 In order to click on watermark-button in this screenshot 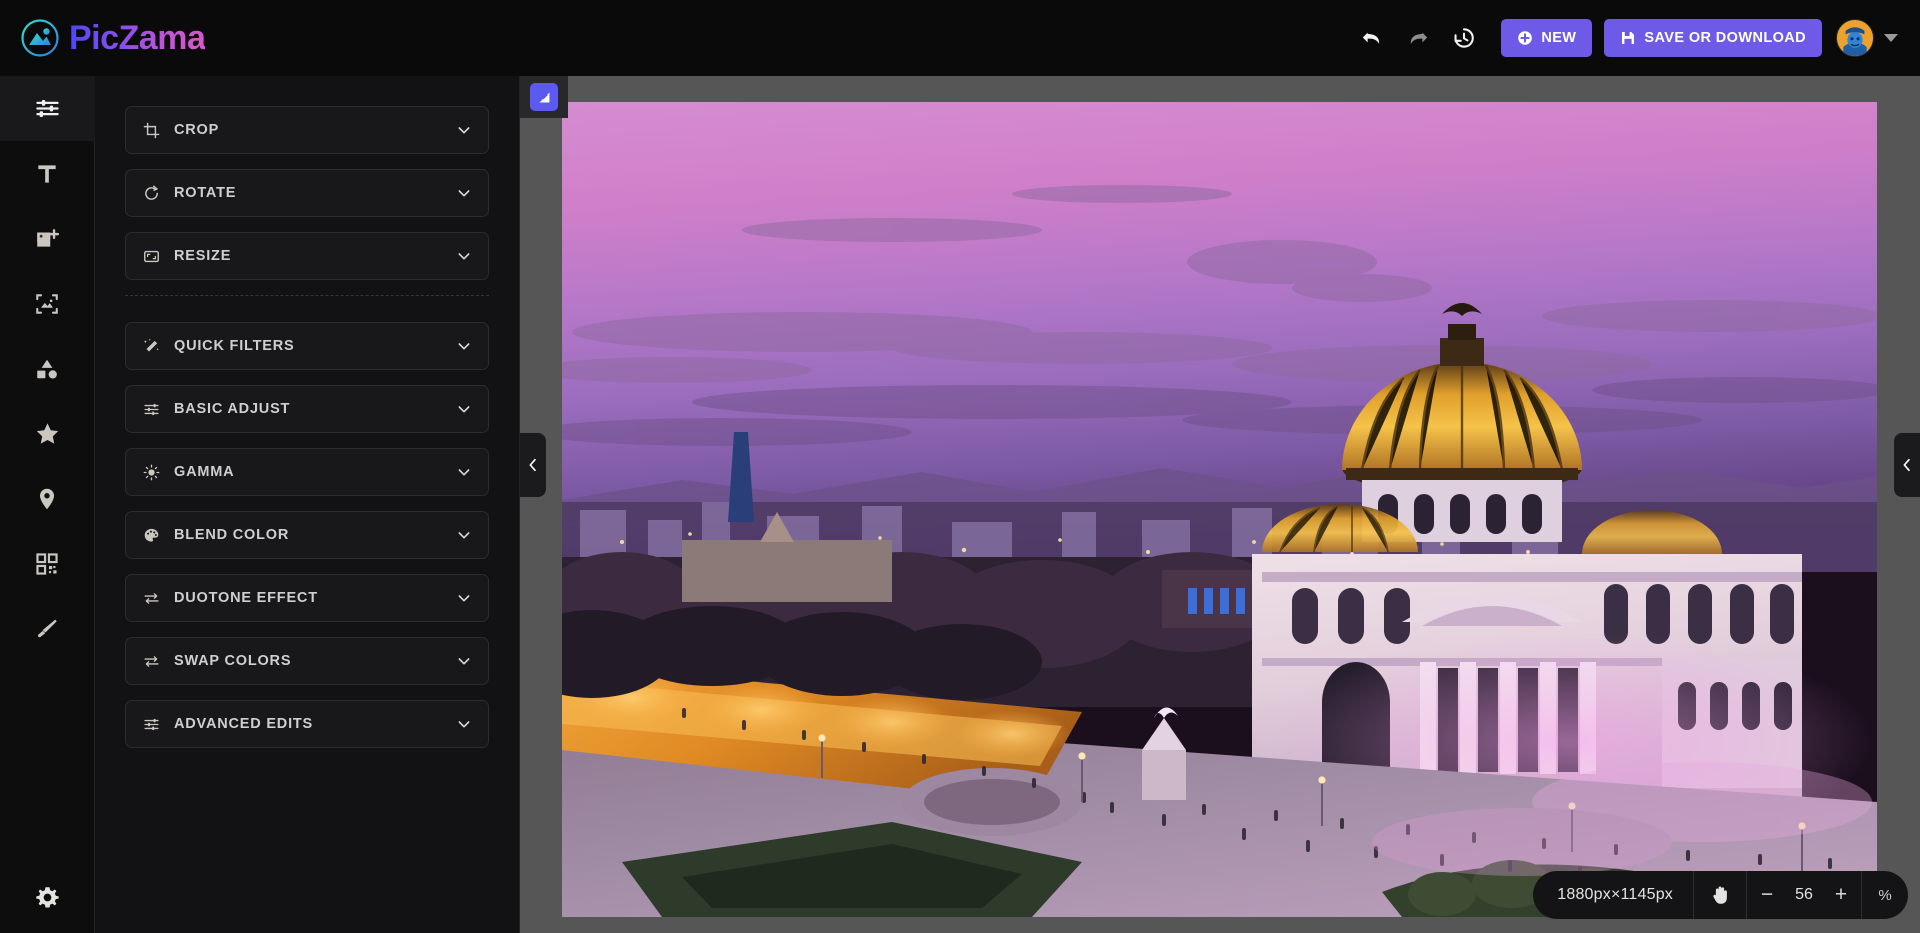, I will do `click(544, 97)`.